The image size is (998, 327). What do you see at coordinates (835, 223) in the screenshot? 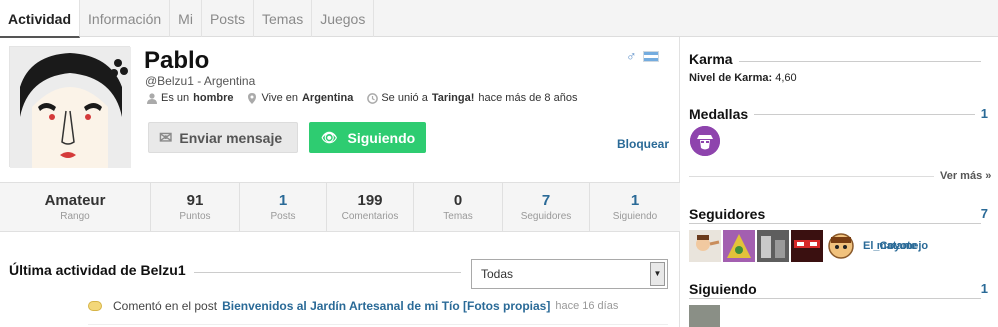
I see `followers-divider` at bounding box center [835, 223].